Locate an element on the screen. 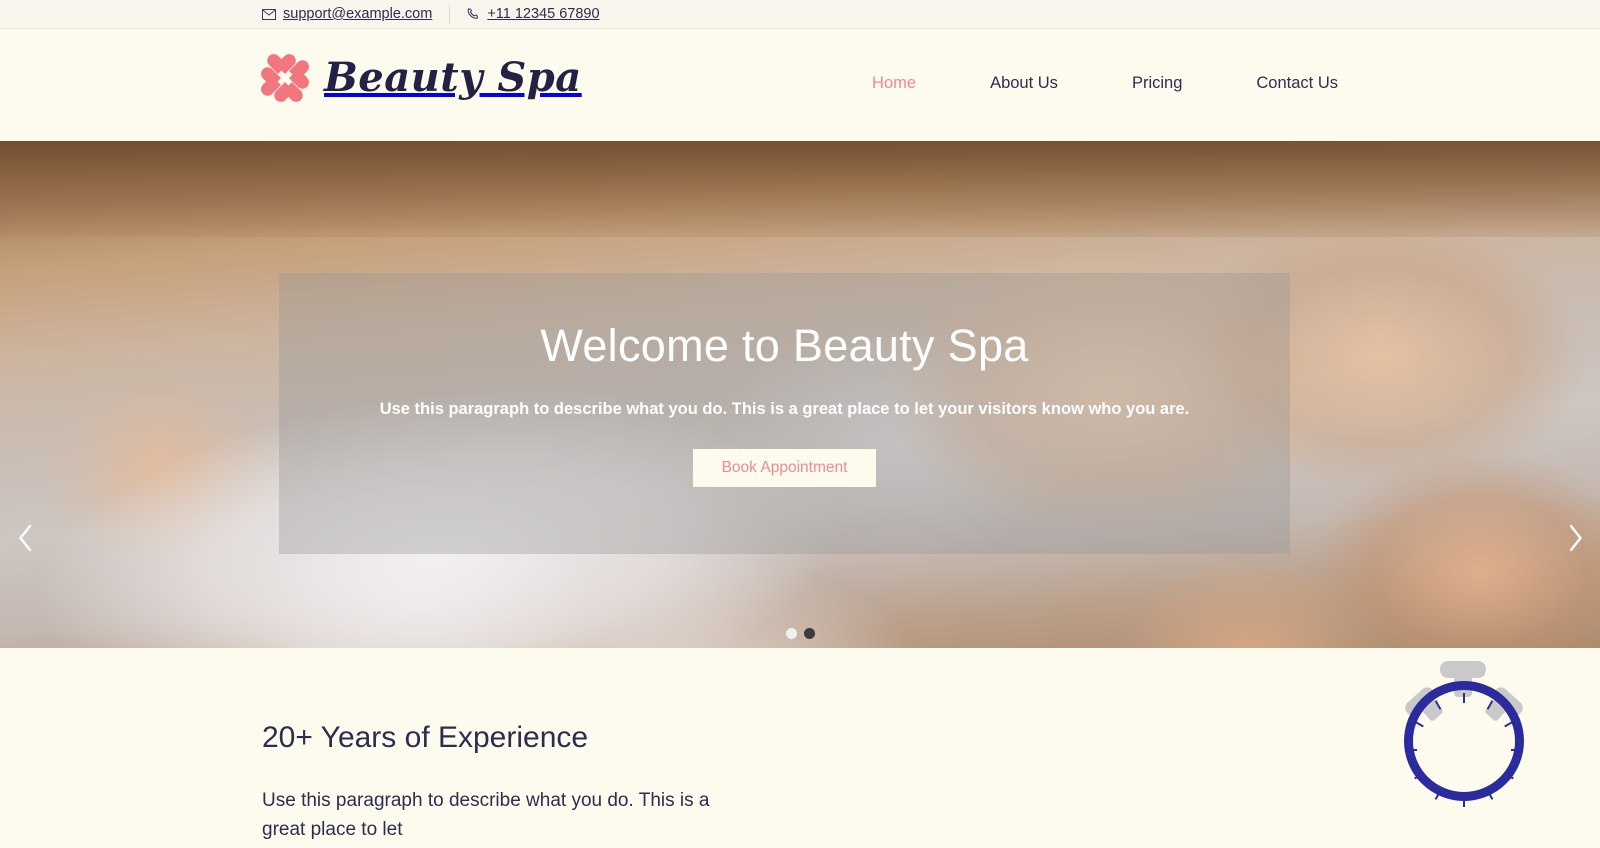 Image resolution: width=1600 pixels, height=848 pixels. about-heading: 20+ Years of Experience is located at coordinates (425, 737).